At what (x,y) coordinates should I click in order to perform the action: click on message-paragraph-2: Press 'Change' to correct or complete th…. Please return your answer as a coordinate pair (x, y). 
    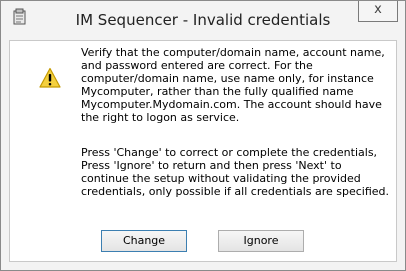
    Looking at the image, I should click on (236, 172).